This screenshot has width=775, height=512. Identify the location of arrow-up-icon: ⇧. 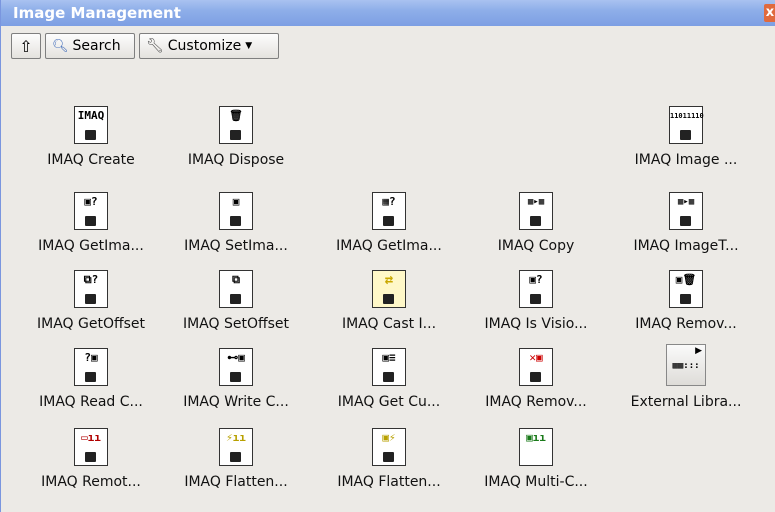
(26, 46).